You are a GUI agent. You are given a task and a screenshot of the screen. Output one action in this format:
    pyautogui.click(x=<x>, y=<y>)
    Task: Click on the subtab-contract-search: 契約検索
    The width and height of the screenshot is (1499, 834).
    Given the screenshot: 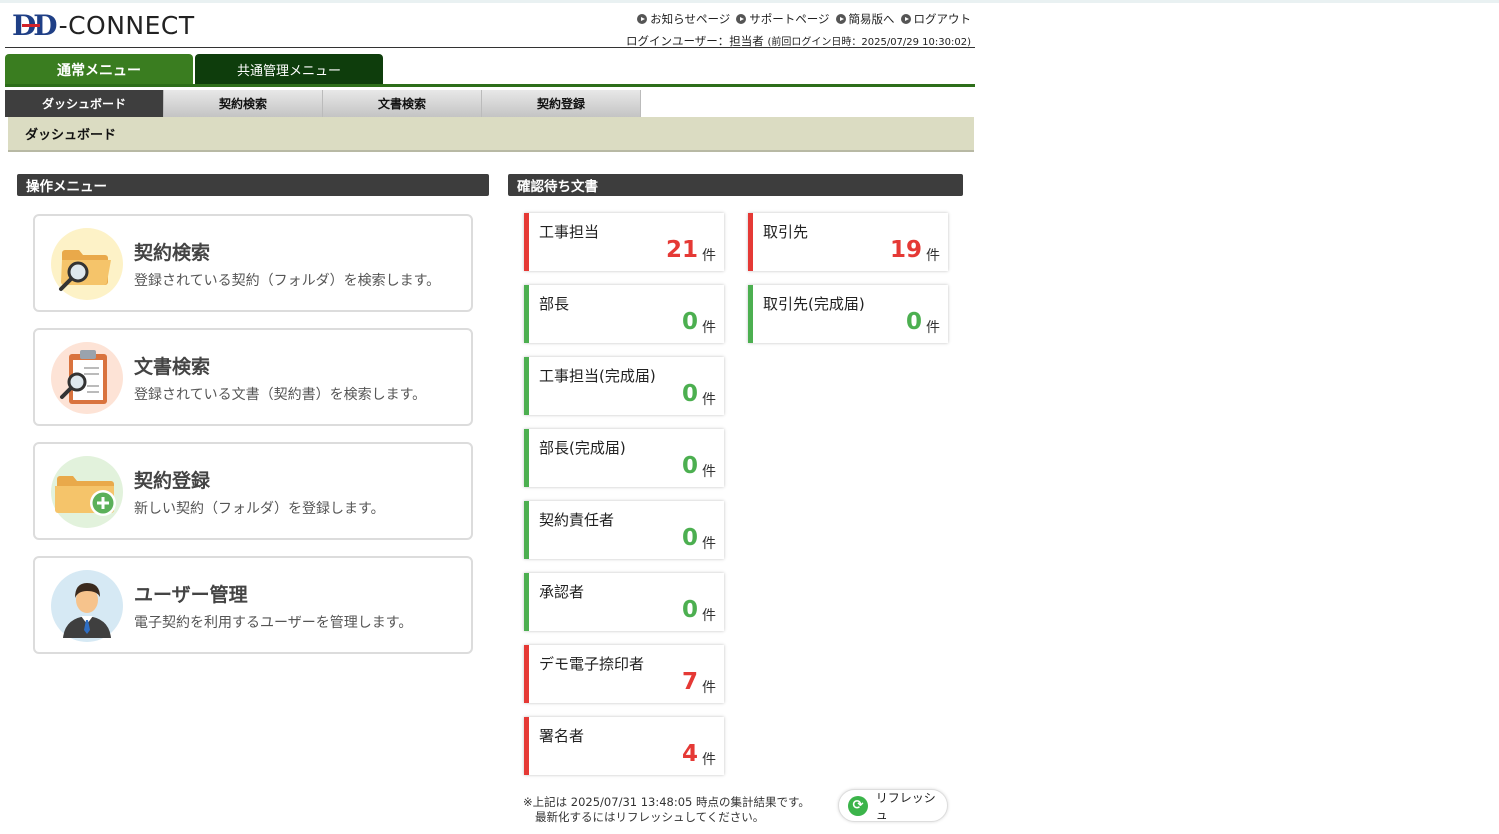 What is the action you would take?
    pyautogui.click(x=243, y=103)
    